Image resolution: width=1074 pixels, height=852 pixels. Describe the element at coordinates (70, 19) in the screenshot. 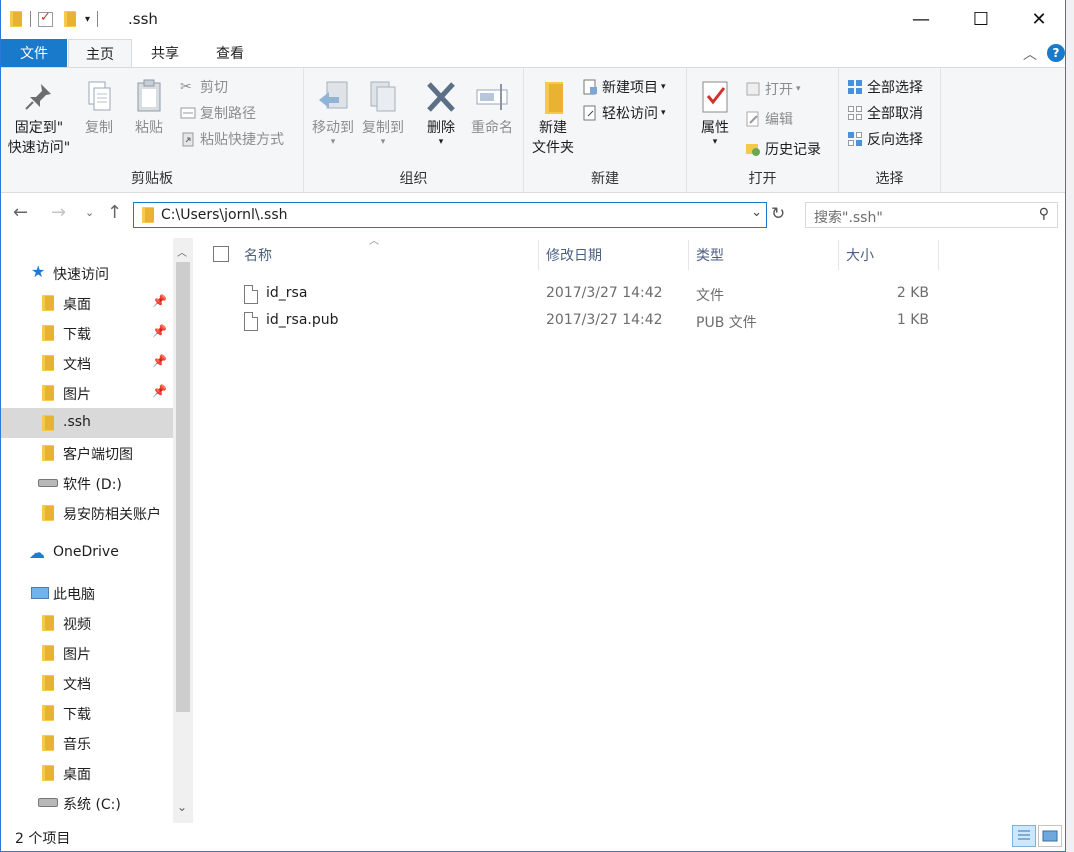

I see `new-folder-quick-icon` at that location.